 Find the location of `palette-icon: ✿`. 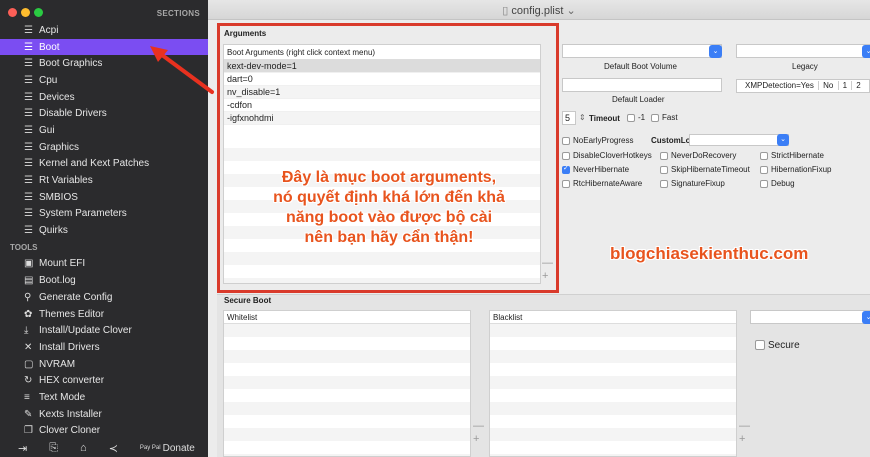

palette-icon: ✿ is located at coordinates (28, 314).